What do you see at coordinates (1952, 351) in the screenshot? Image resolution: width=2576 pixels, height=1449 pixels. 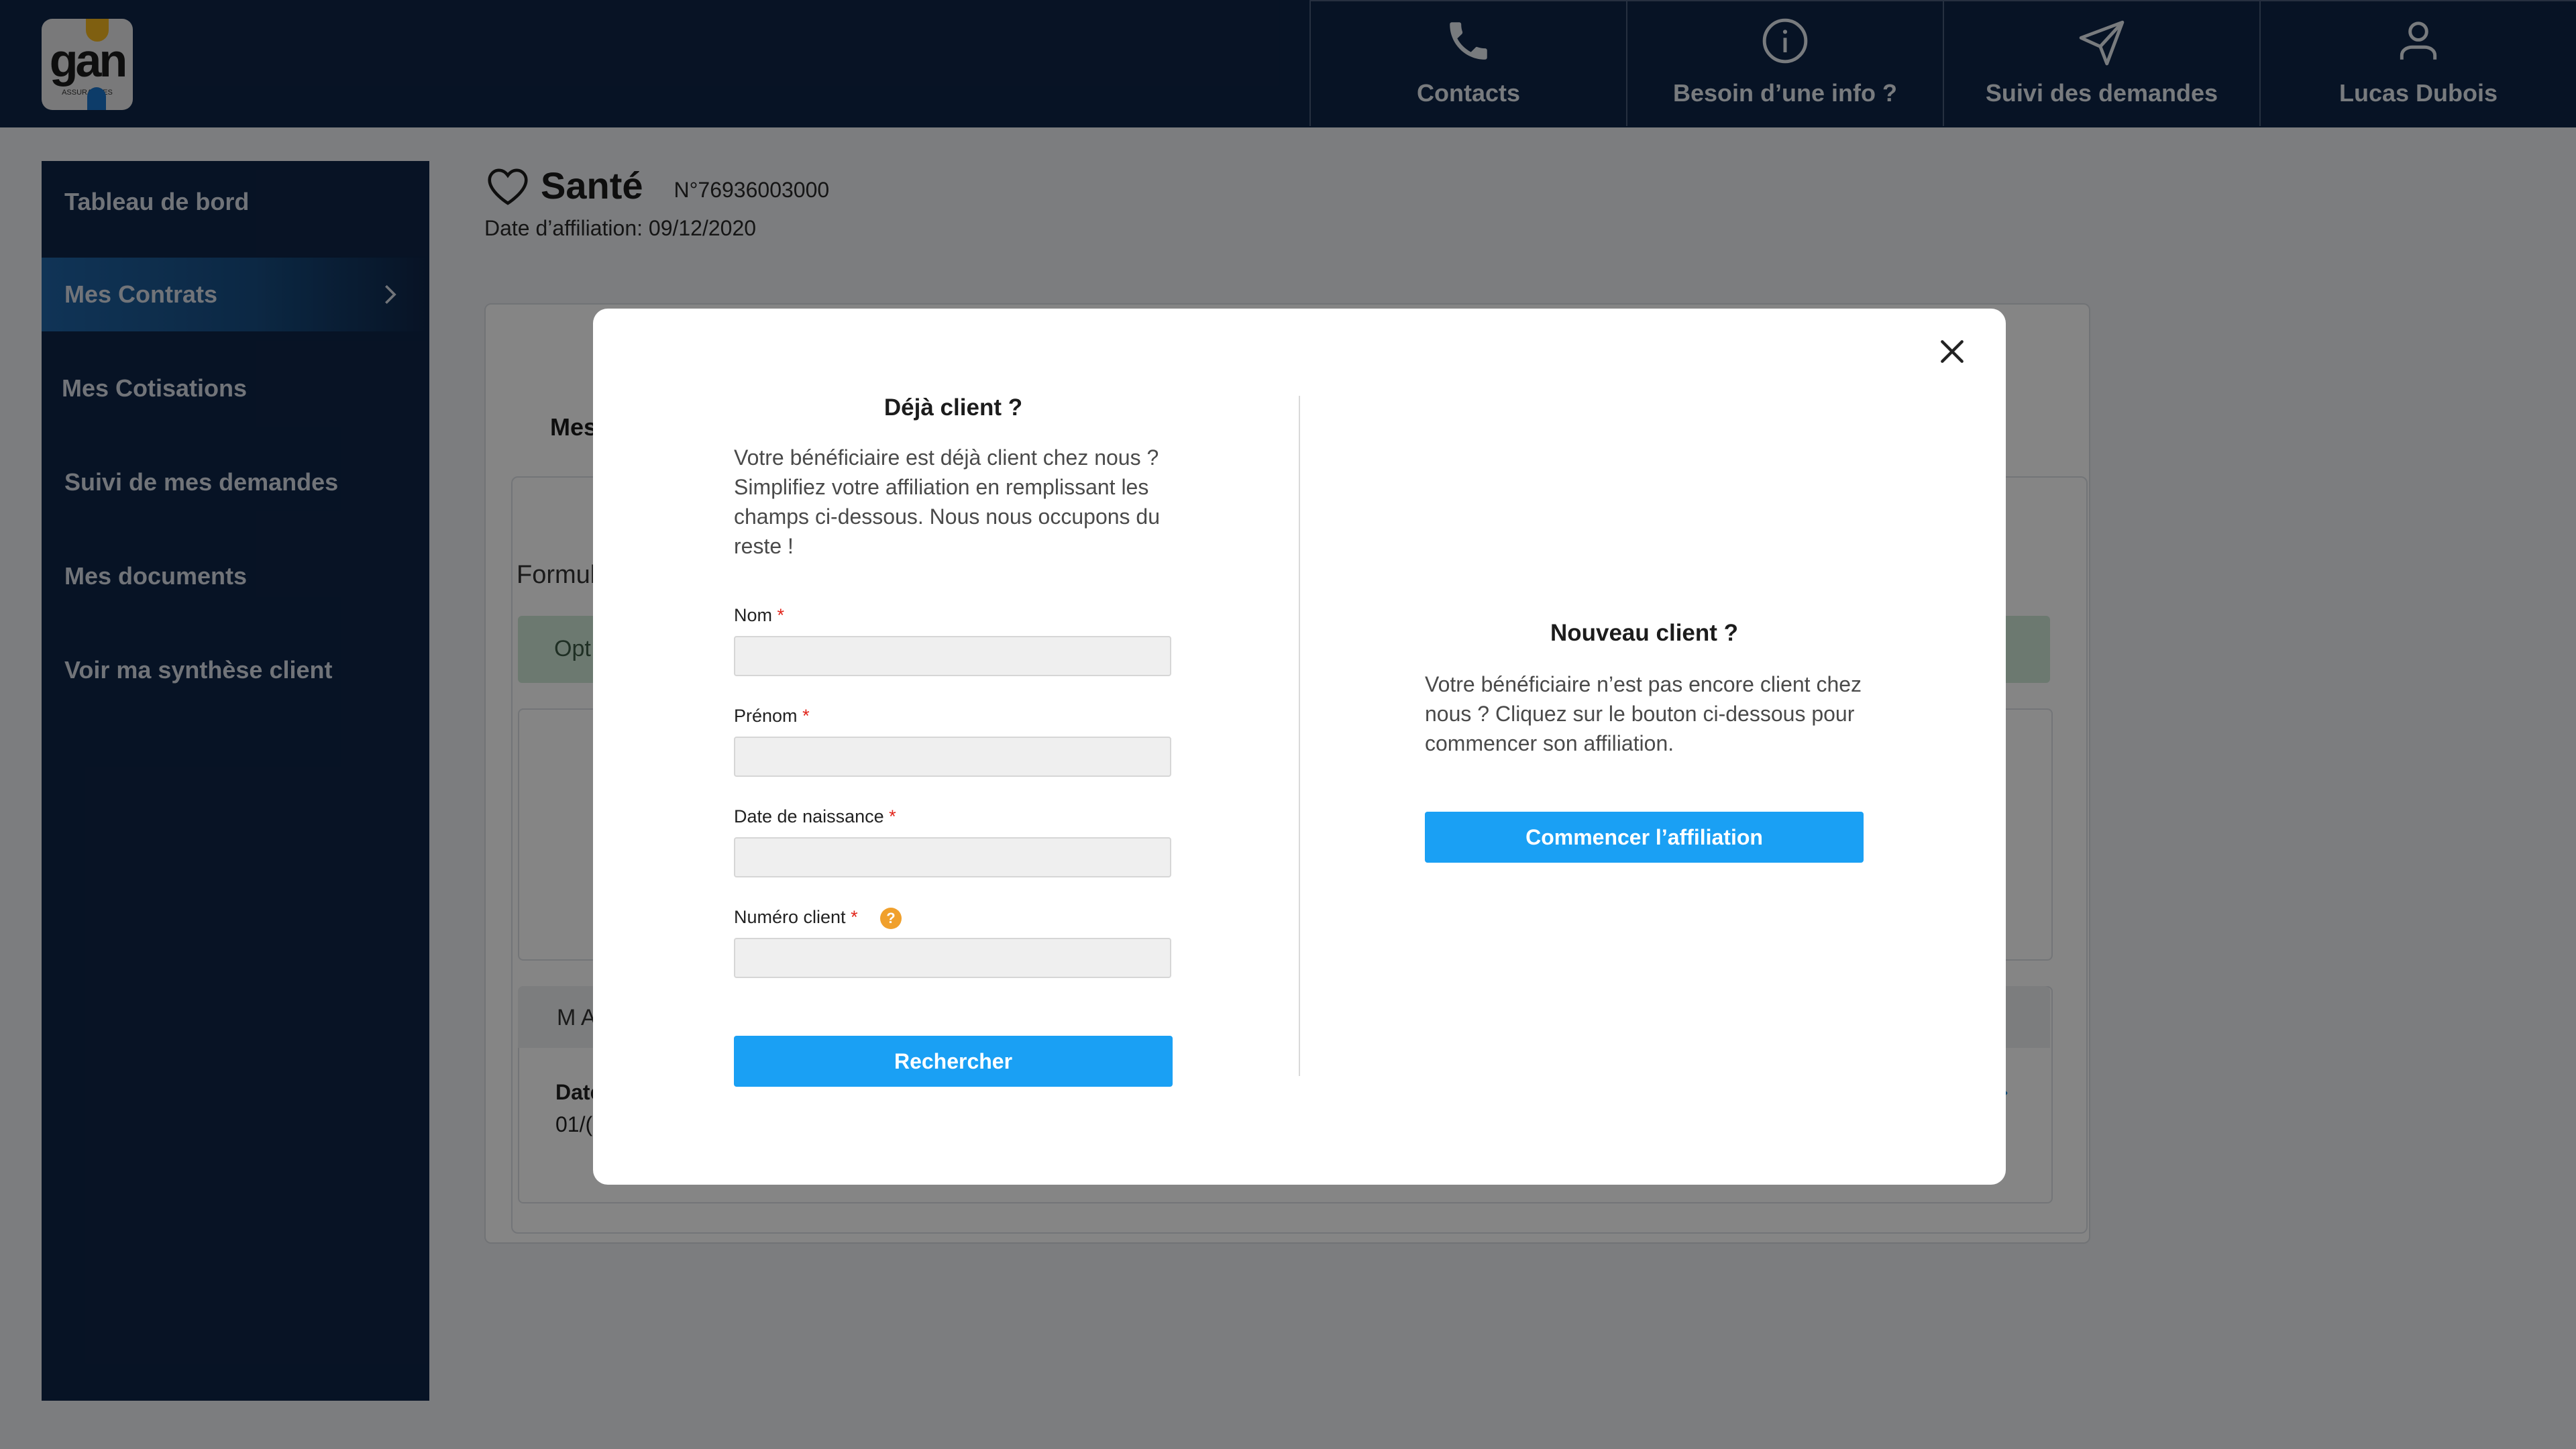 I see `close-icon` at bounding box center [1952, 351].